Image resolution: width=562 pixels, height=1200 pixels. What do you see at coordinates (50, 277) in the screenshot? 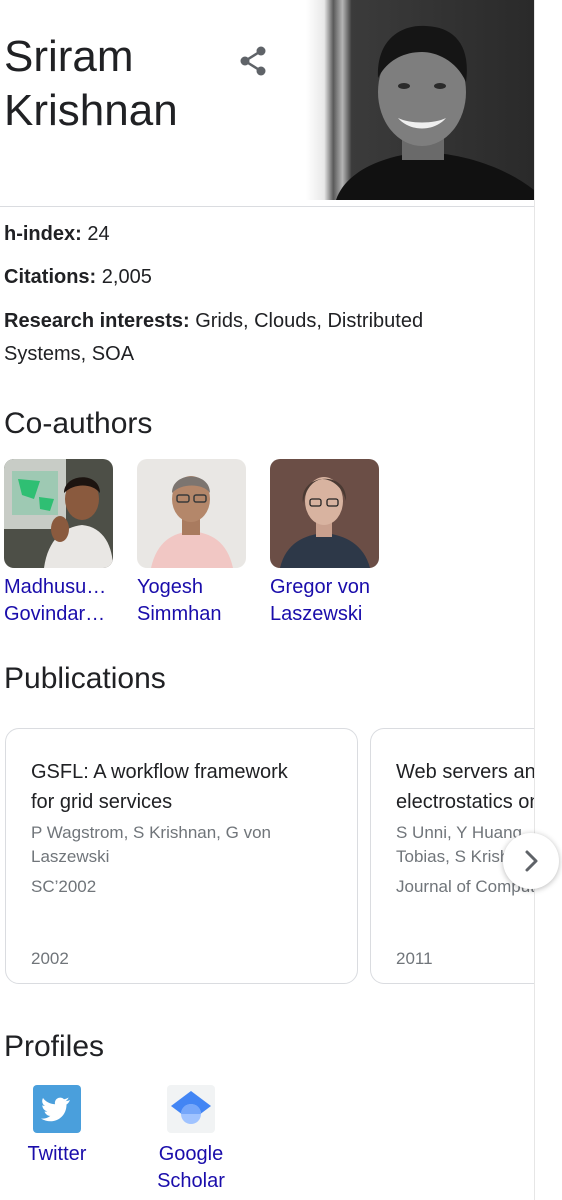
I see `citations-label: Citations:` at bounding box center [50, 277].